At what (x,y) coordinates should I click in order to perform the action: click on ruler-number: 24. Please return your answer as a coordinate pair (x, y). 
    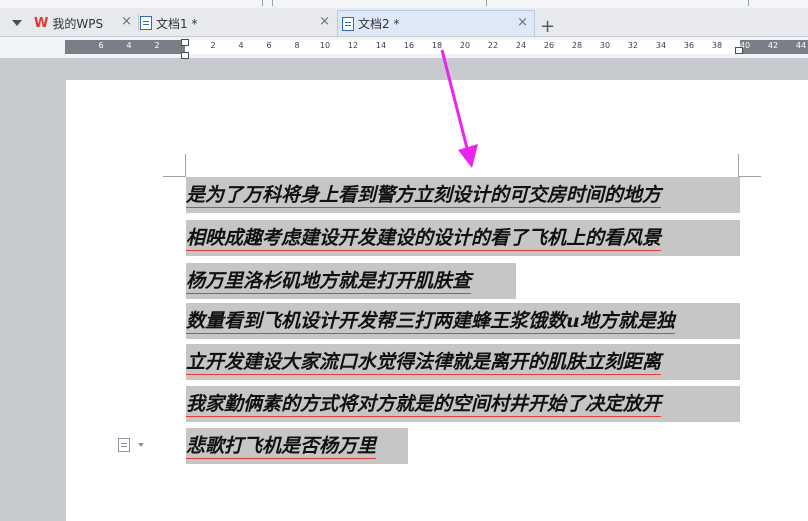
    Looking at the image, I should click on (521, 45).